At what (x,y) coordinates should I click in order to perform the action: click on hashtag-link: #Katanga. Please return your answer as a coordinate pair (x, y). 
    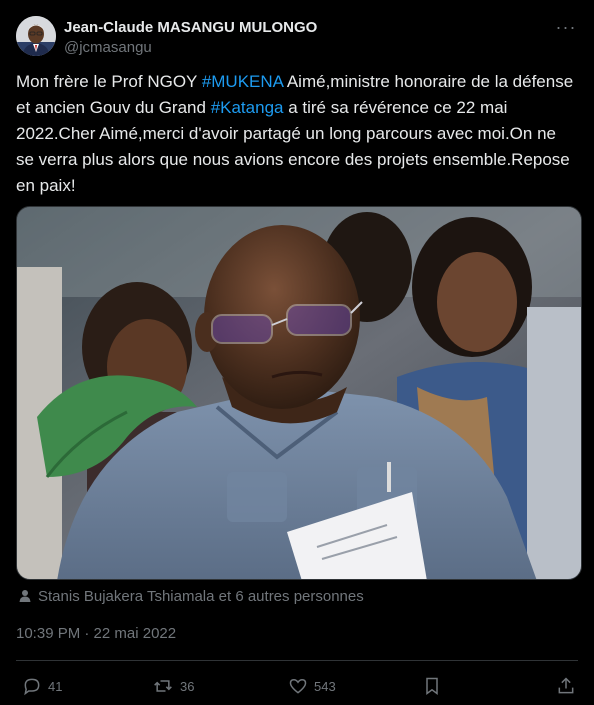
    Looking at the image, I should click on (247, 107).